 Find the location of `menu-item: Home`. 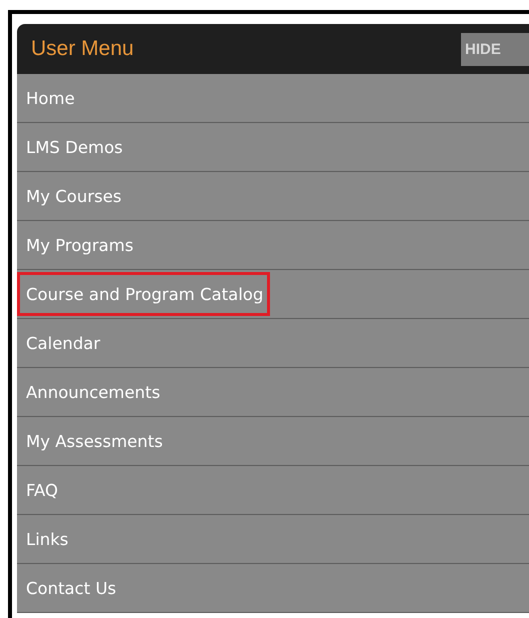

menu-item: Home is located at coordinates (46, 98).